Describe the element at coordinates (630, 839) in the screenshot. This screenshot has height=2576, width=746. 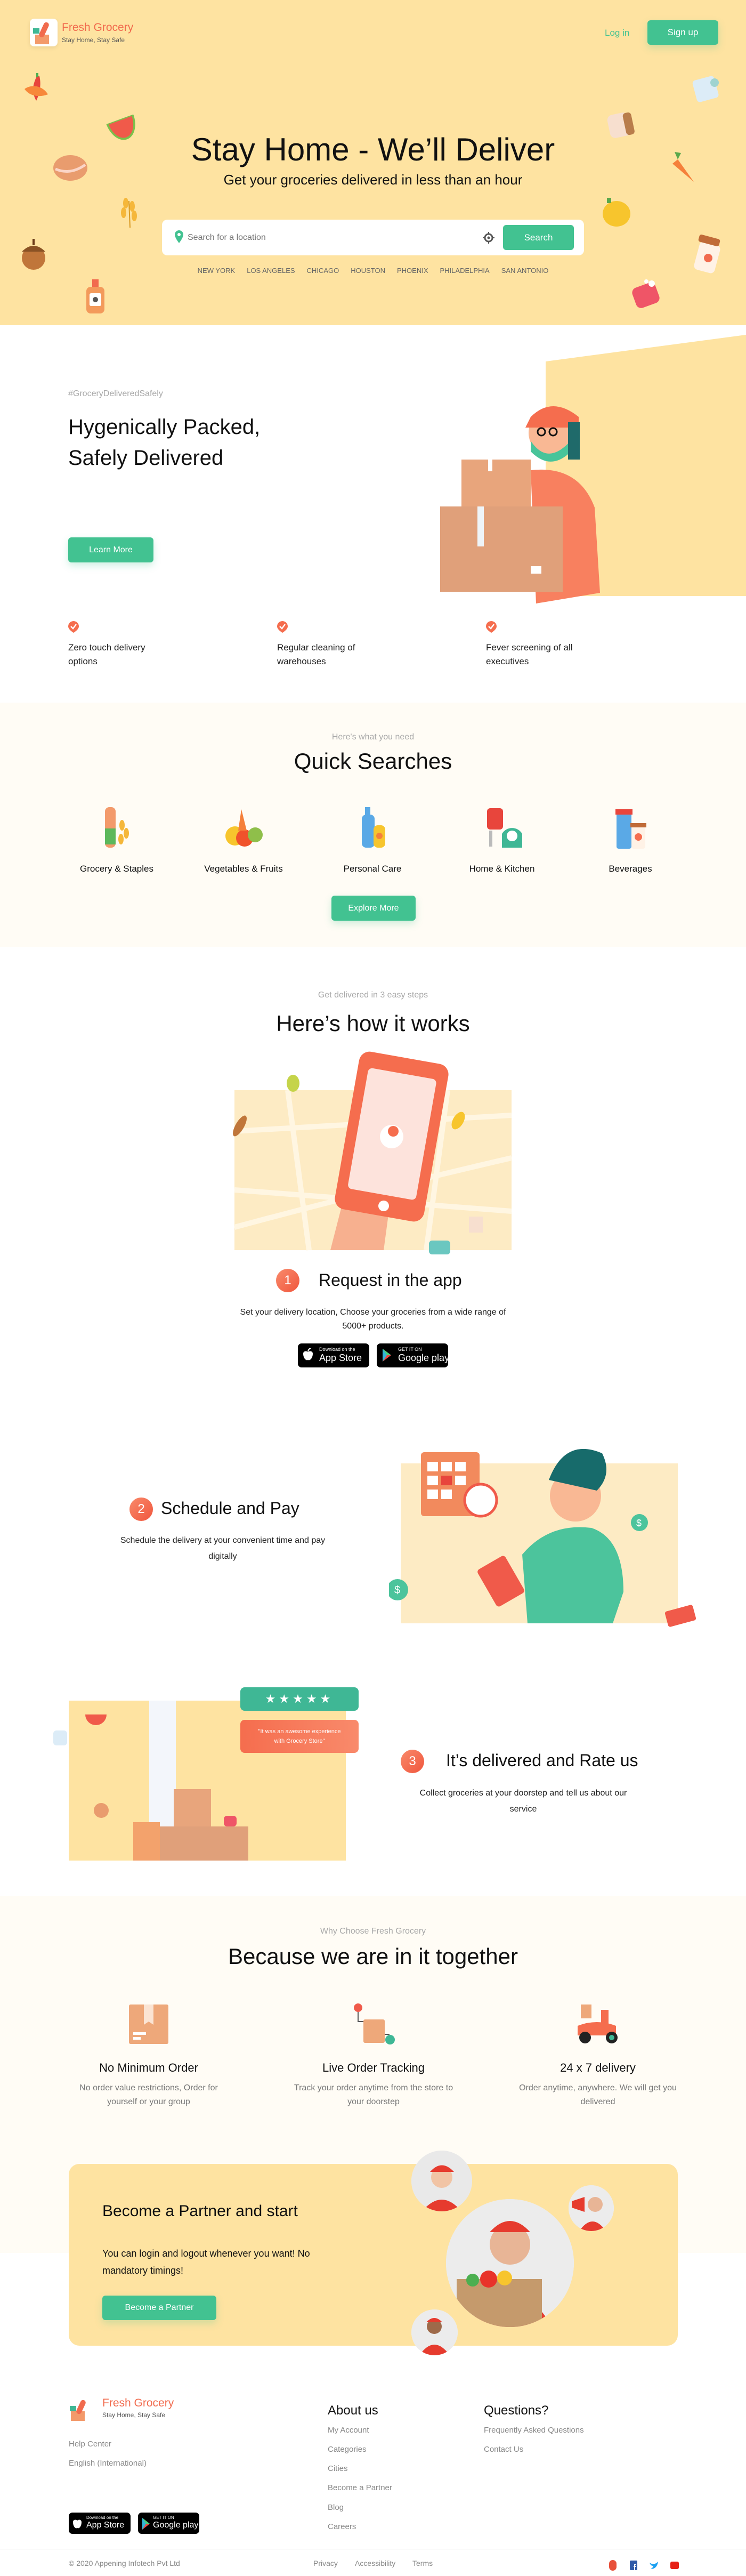
I see `category-item: Beverages` at that location.